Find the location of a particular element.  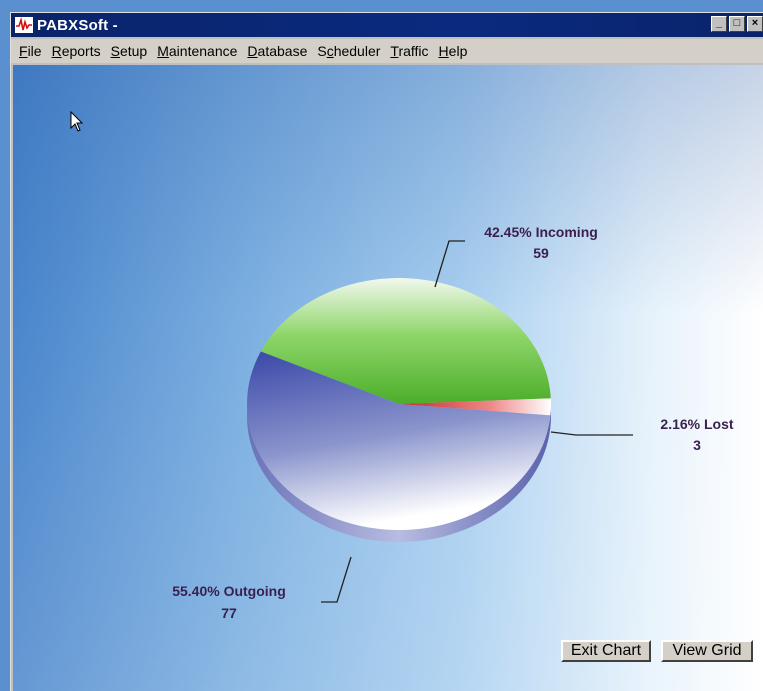

menu-file: File is located at coordinates (30, 51).